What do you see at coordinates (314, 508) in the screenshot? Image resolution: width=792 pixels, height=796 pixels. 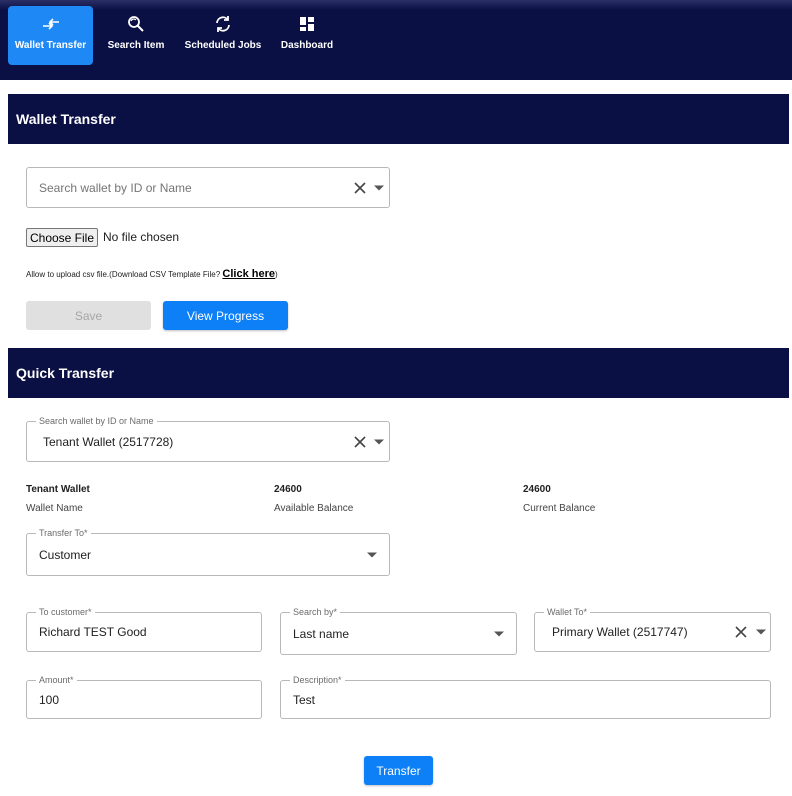 I see `available-balance-label: Available Balance` at bounding box center [314, 508].